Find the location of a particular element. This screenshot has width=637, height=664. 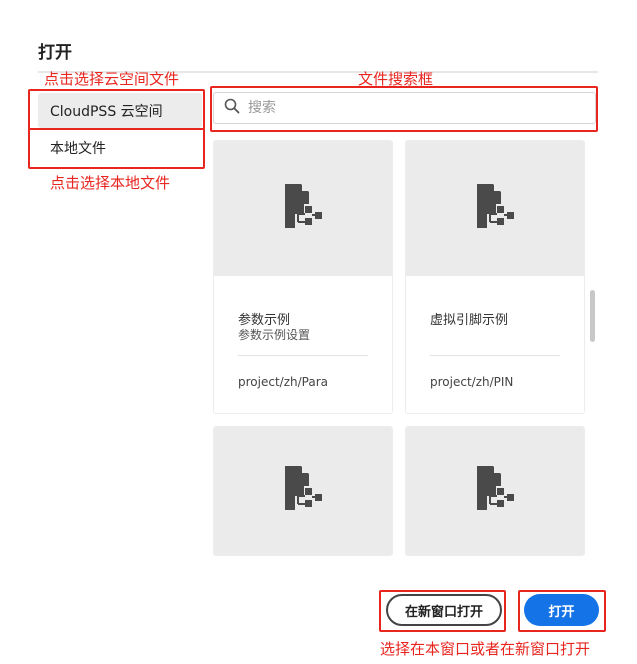

annotation-local: 点击选择本地文件 is located at coordinates (110, 183).